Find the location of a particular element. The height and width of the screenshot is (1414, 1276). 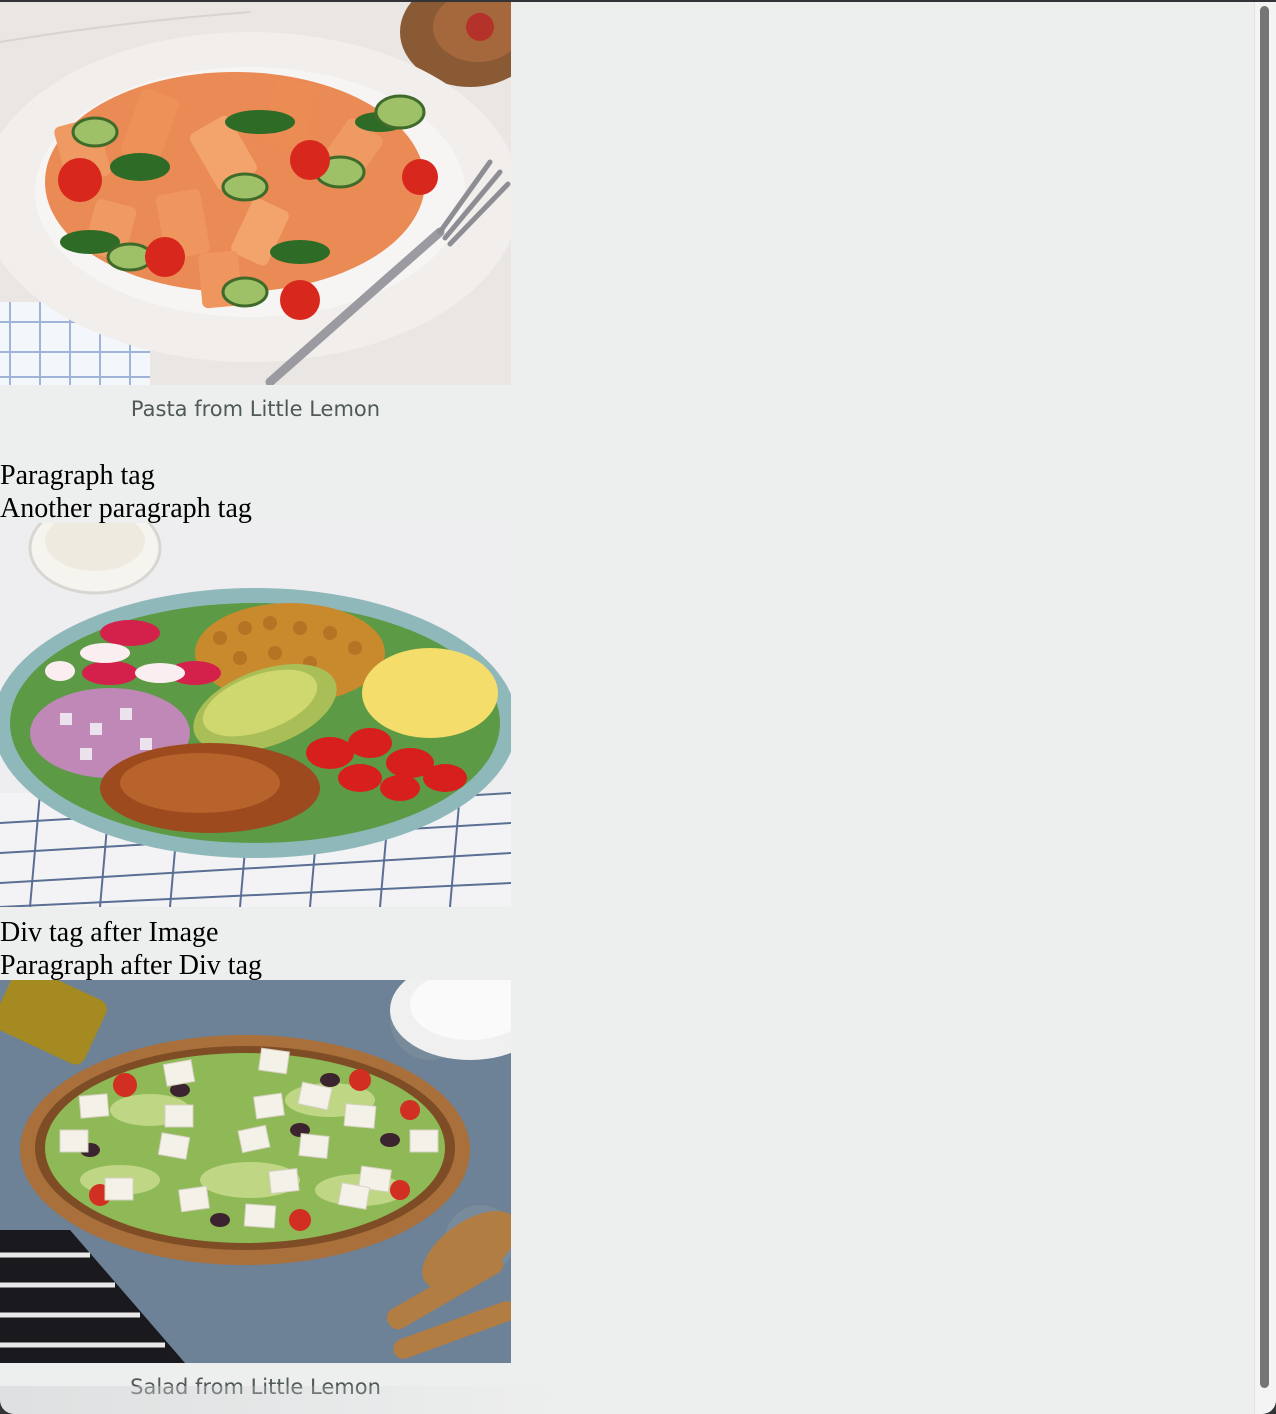

another-paragraph-tag: Another paragraph tag is located at coordinates (126, 508).